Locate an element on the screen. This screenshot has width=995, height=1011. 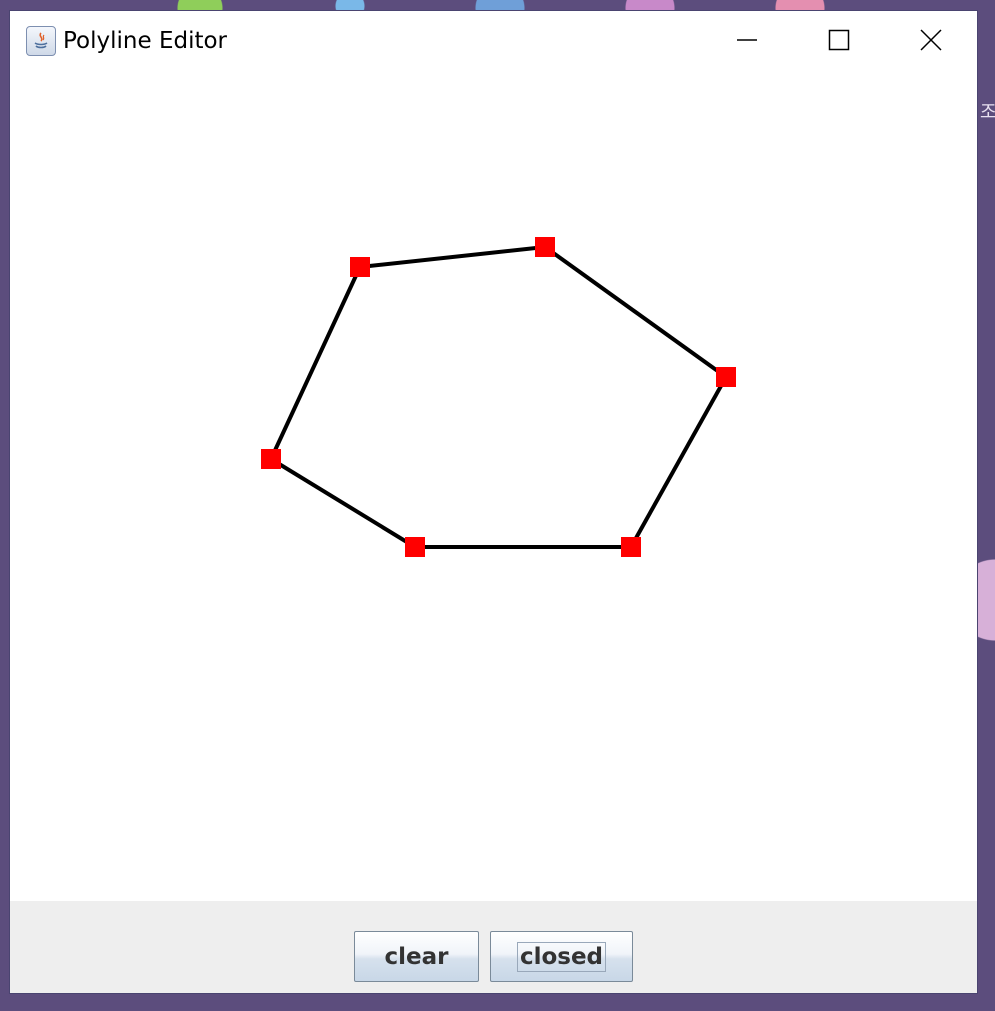
maximize-icon is located at coordinates (839, 40).